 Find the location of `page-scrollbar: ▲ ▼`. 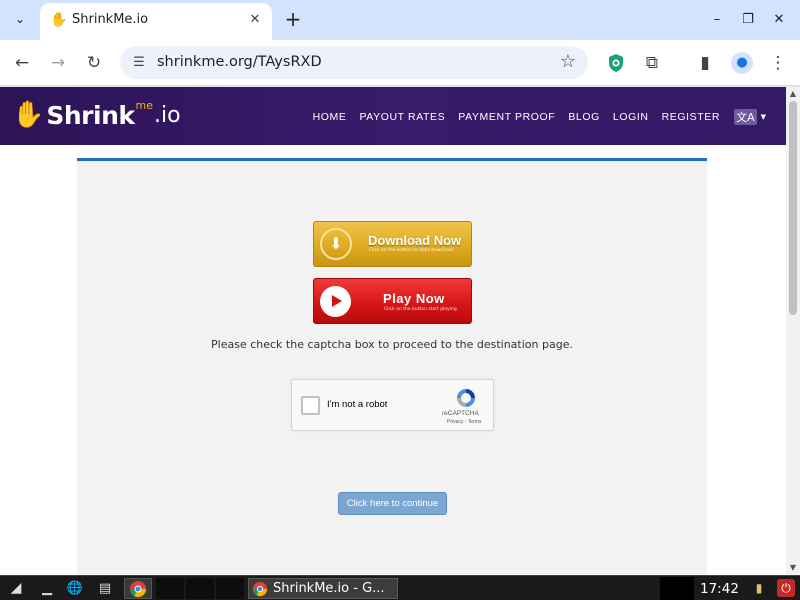

page-scrollbar: ▲ ▼ is located at coordinates (793, 331).